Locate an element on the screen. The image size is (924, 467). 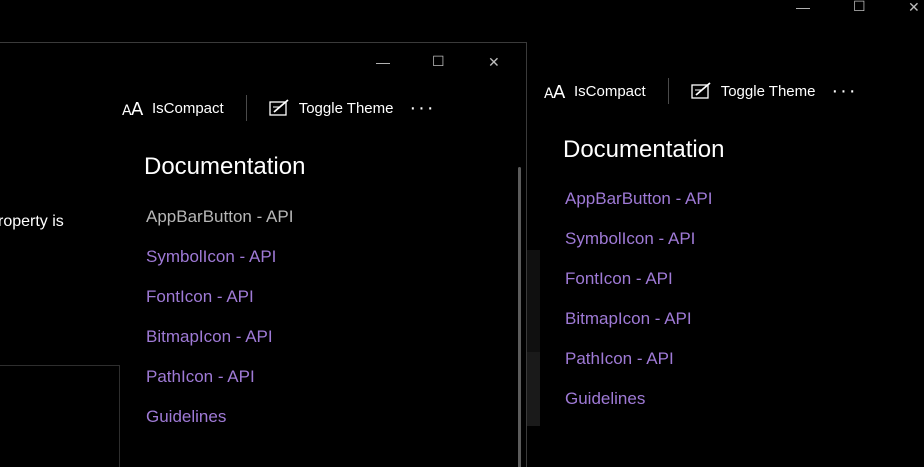
background-scroll-area-lower is located at coordinates (533, 389).